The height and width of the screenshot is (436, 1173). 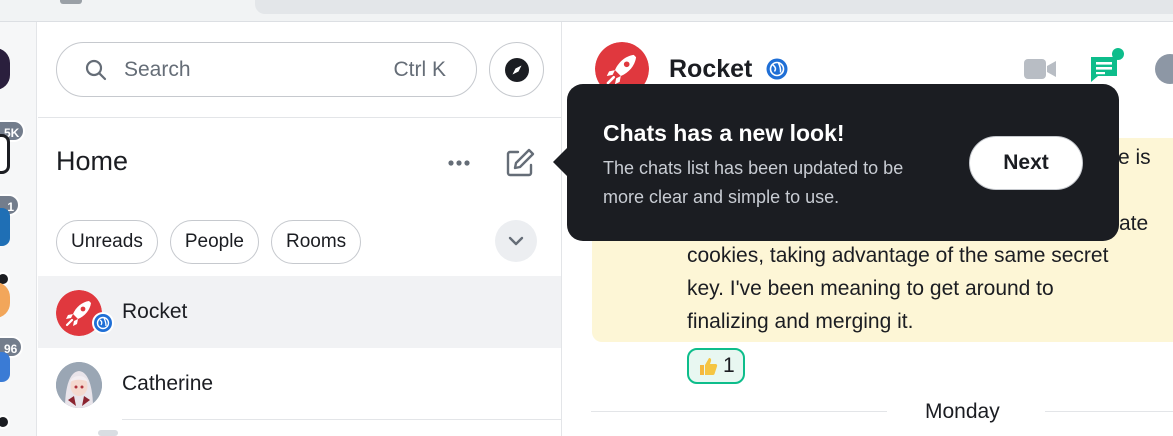 What do you see at coordinates (266, 69) in the screenshot?
I see `search-input: Search Ctrl K` at bounding box center [266, 69].